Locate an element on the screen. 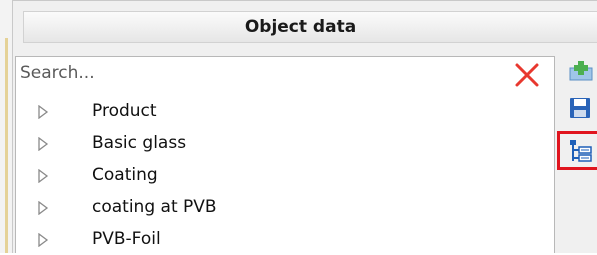 Image resolution: width=597 pixels, height=255 pixels. tree-item-label: PVB-Foil is located at coordinates (126, 239).